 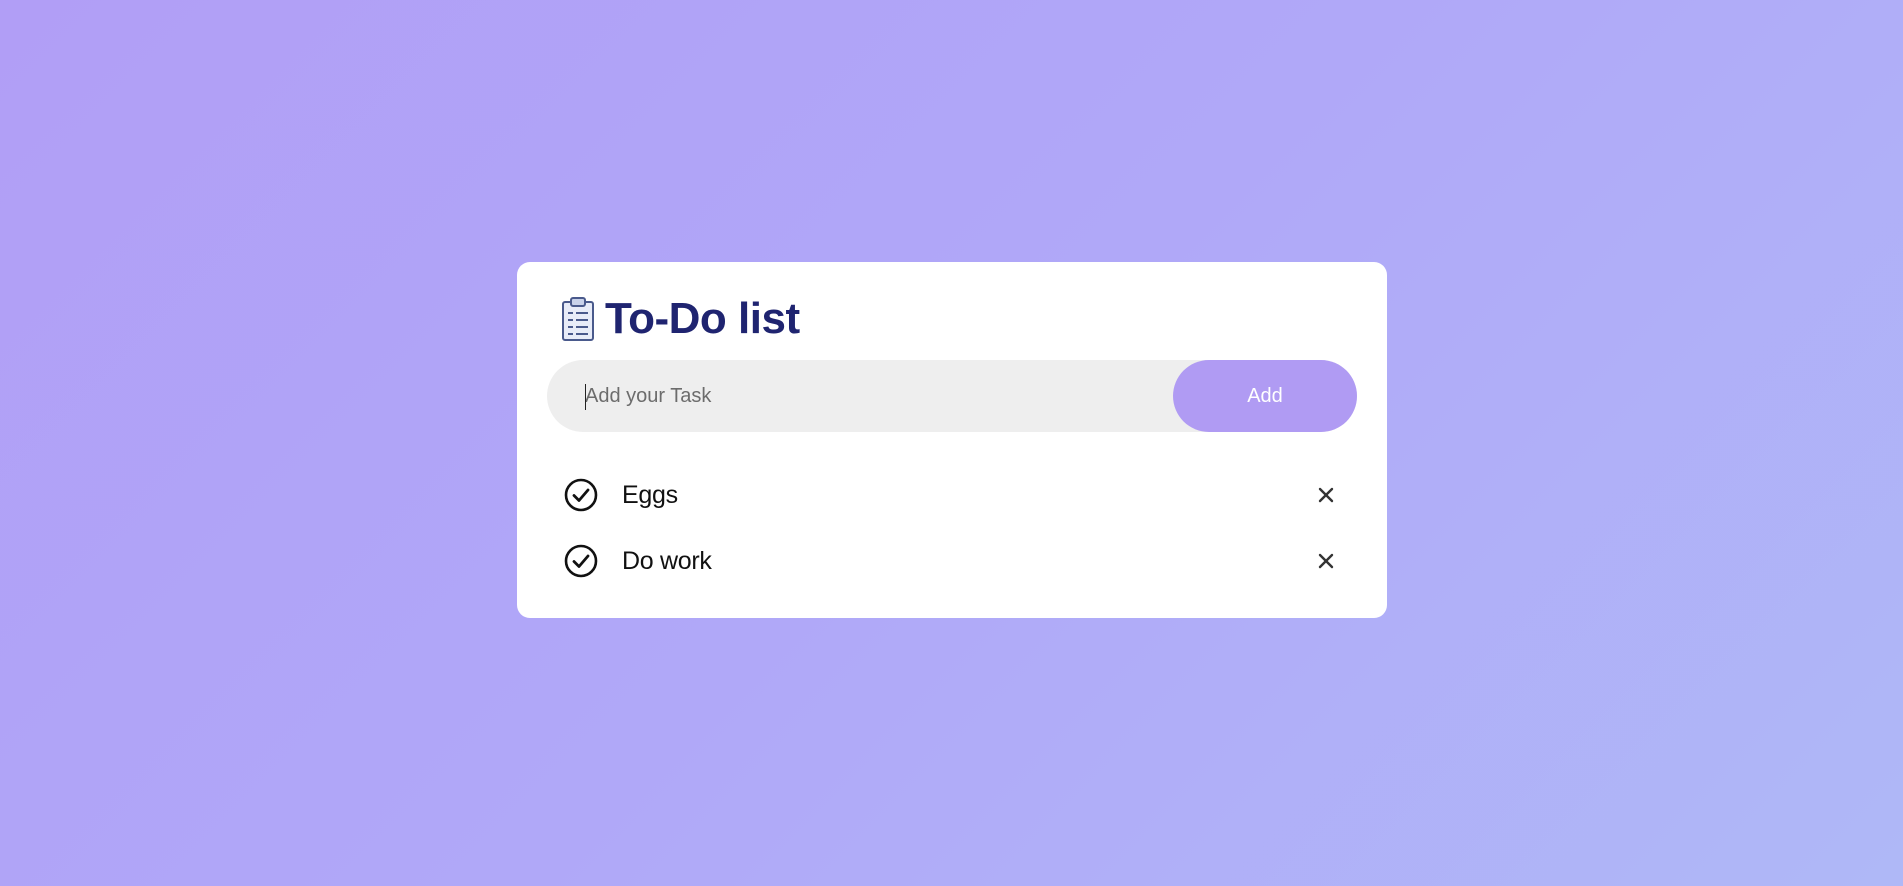 I want to click on text-caret, so click(x=585, y=397).